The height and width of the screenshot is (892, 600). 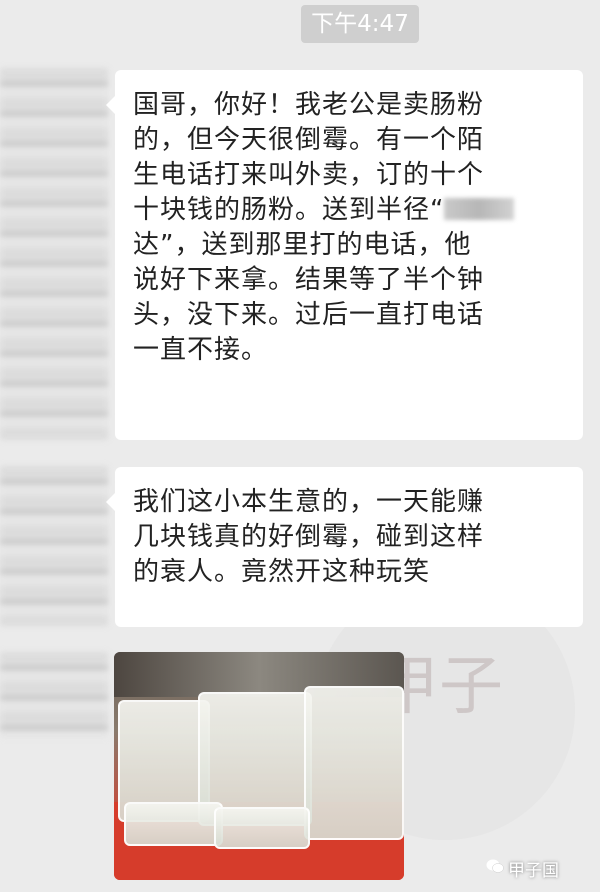 What do you see at coordinates (495, 866) in the screenshot?
I see `wechat-icon` at bounding box center [495, 866].